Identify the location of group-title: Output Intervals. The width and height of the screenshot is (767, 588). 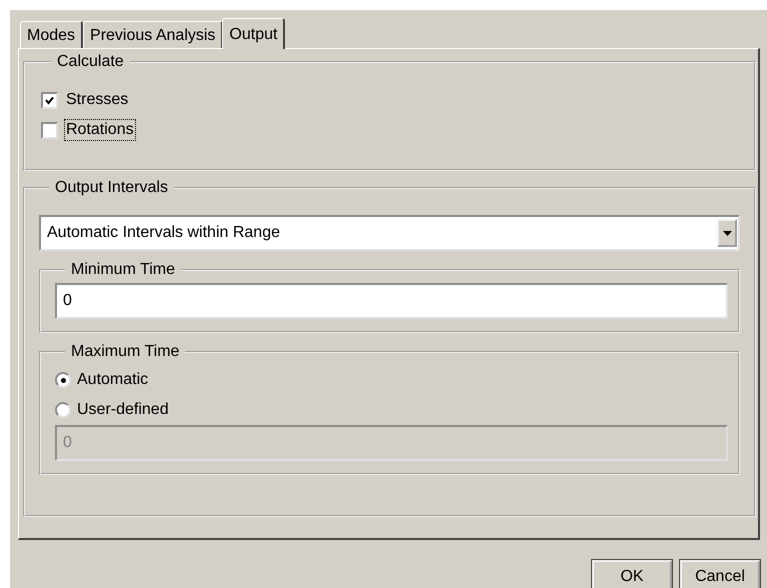
(111, 188).